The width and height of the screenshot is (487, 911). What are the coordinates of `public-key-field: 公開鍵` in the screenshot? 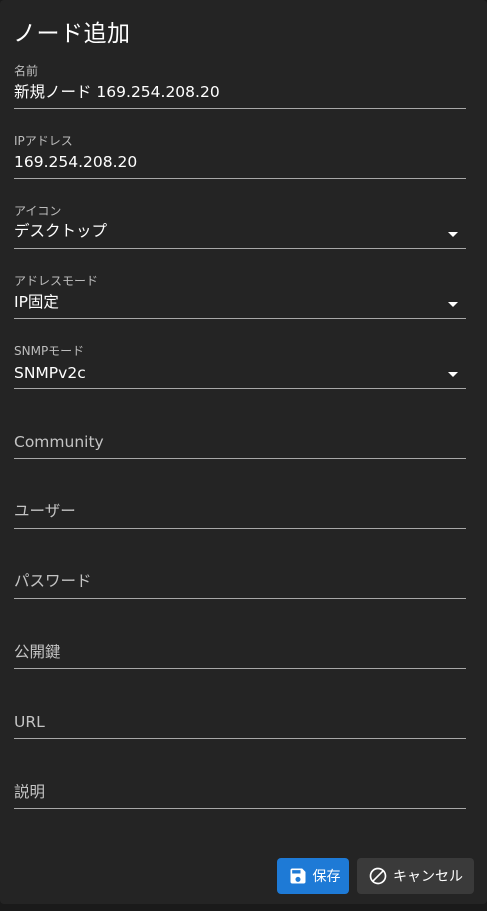 It's located at (240, 650).